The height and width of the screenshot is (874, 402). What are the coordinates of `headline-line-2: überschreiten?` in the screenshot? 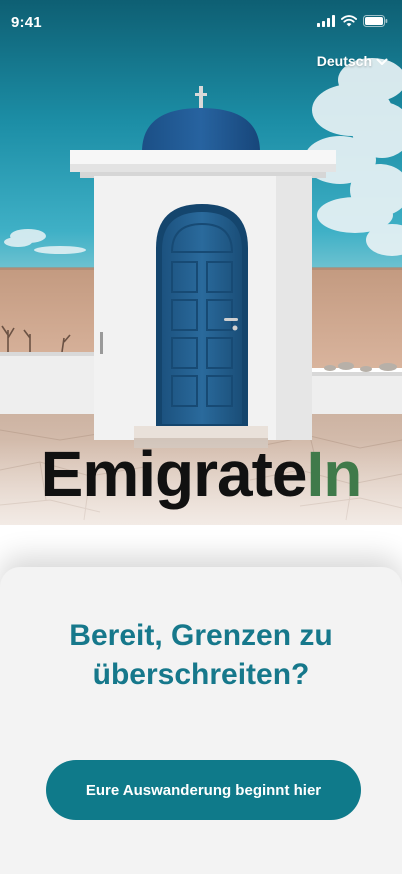 It's located at (201, 674).